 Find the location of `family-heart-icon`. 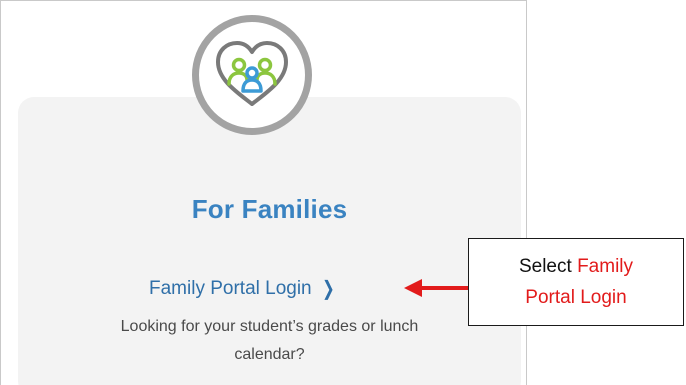

family-heart-icon is located at coordinates (252, 73).